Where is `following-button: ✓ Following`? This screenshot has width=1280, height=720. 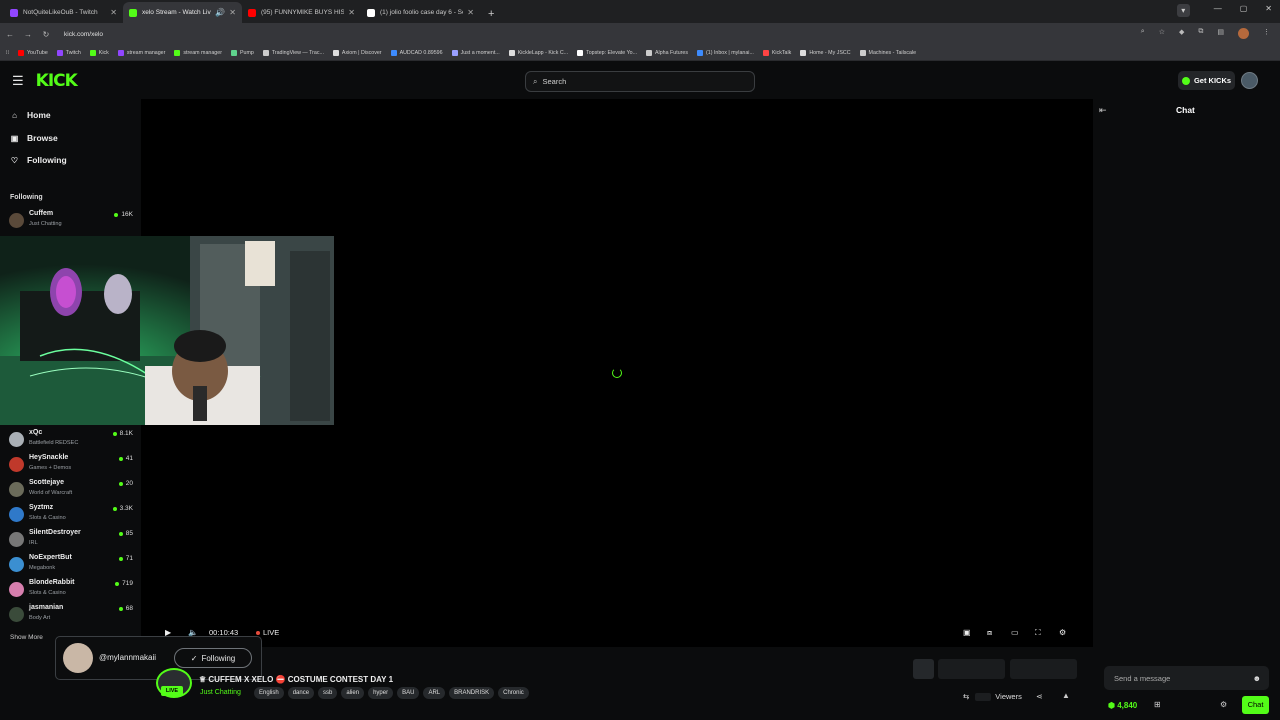 following-button: ✓ Following is located at coordinates (213, 658).